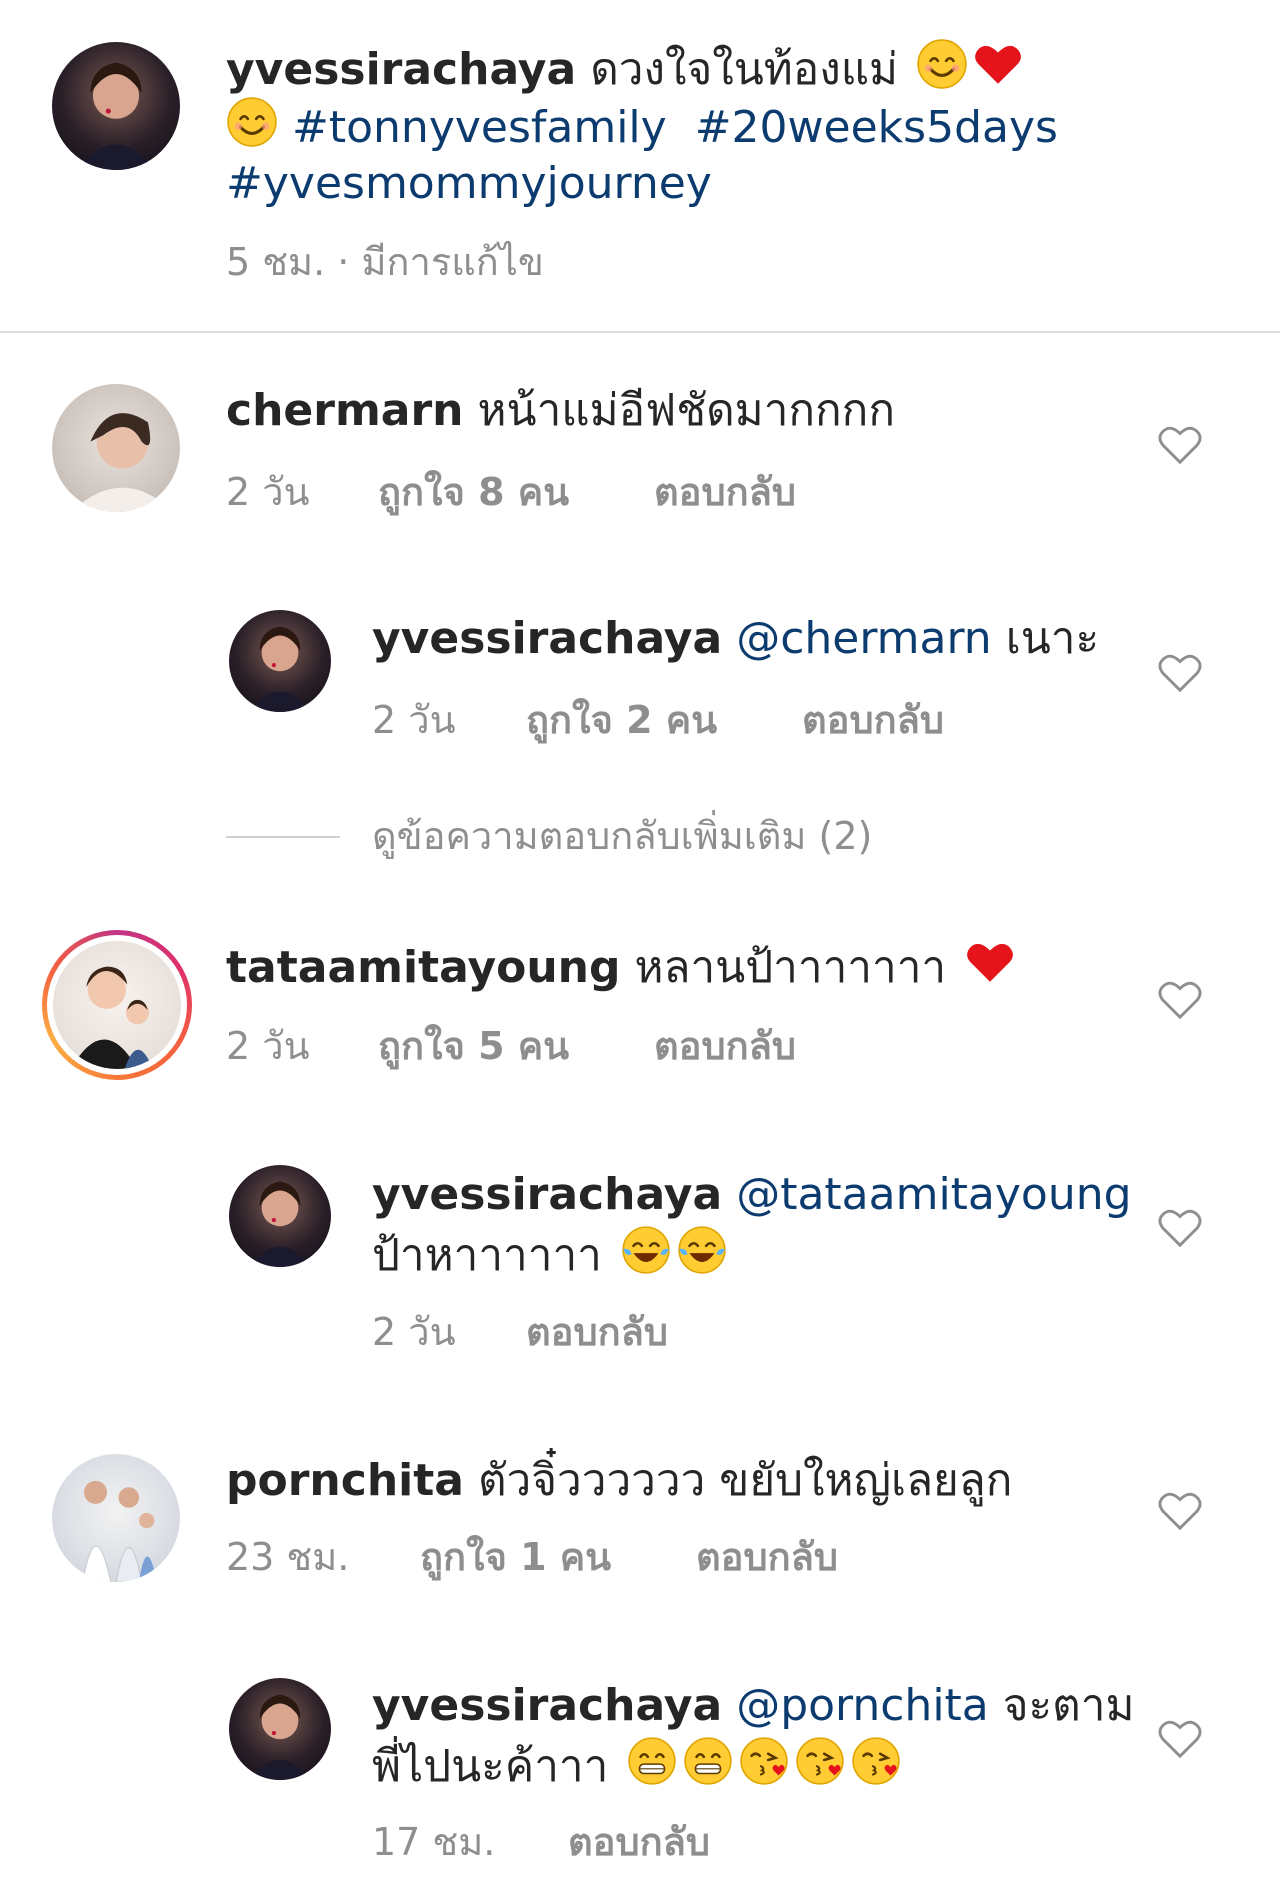  Describe the element at coordinates (515, 1557) in the screenshot. I see `likes-count: ถูกใจ 1 คน` at that location.